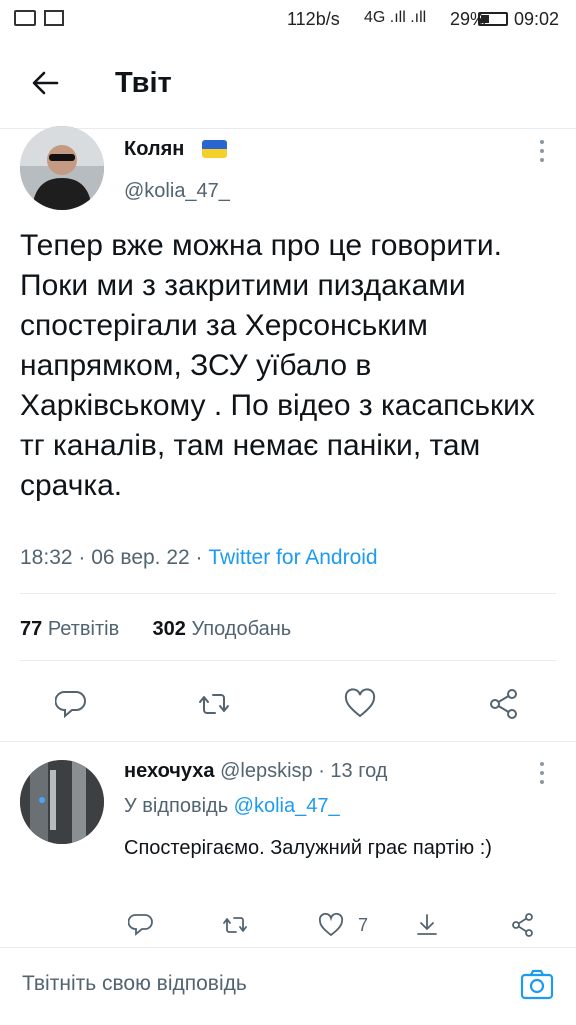  What do you see at coordinates (363, 925) in the screenshot?
I see `reply-like-count: 7` at bounding box center [363, 925].